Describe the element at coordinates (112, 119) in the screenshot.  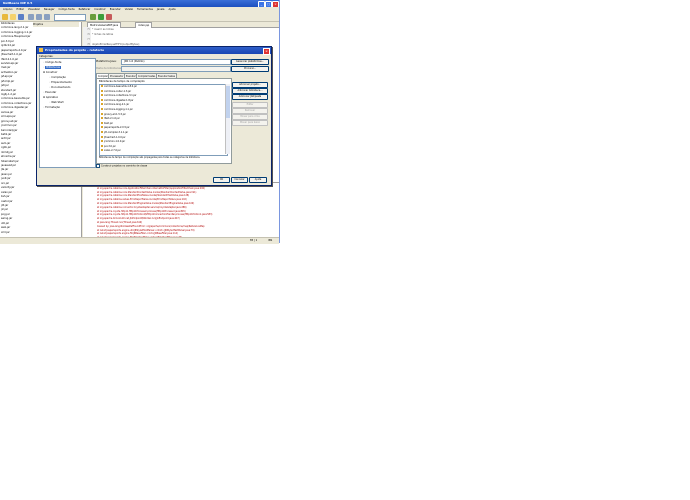
I see `jar-label: iText-2.1.0.jar` at that location.